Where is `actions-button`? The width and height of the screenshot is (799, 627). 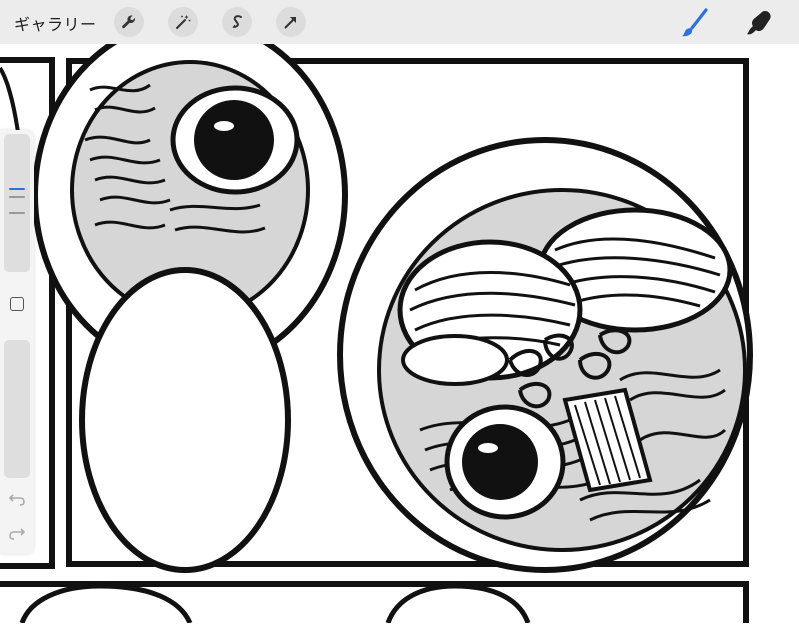 actions-button is located at coordinates (129, 22).